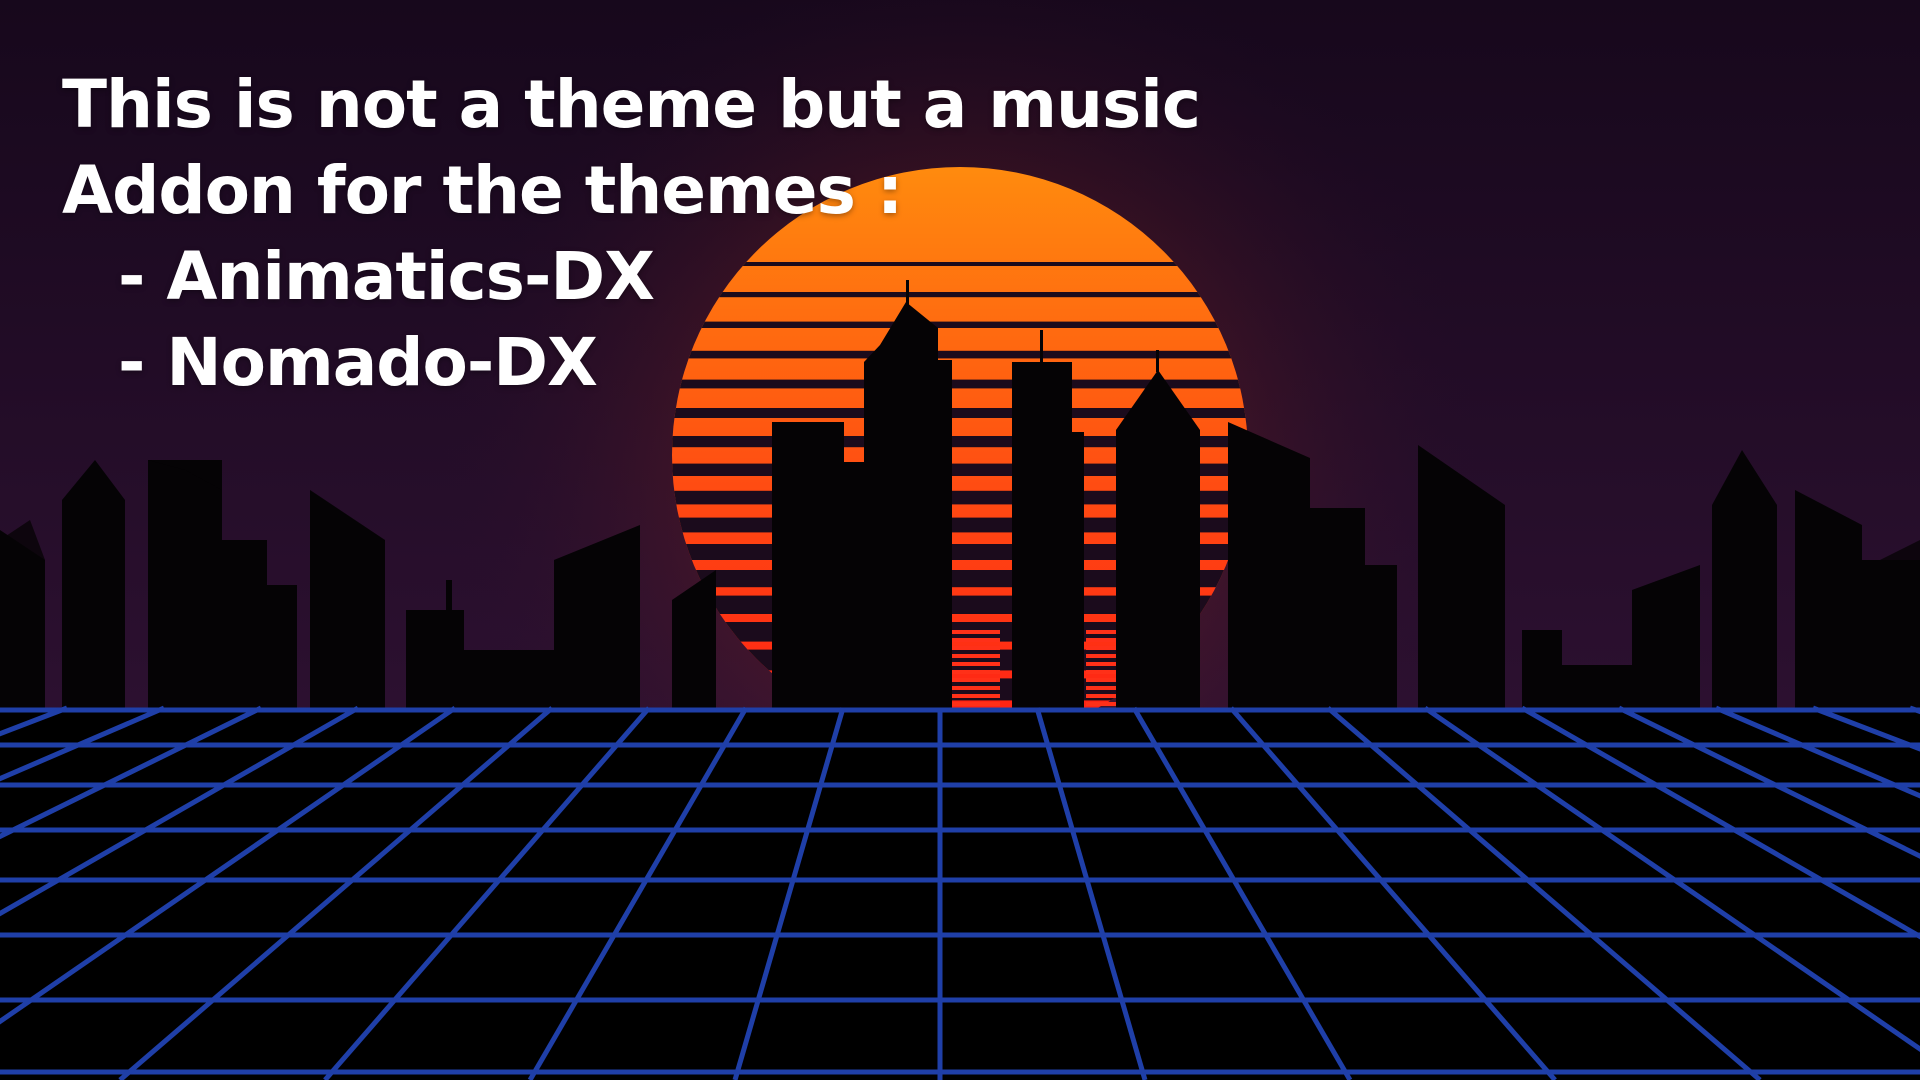 The width and height of the screenshot is (1920, 1080). What do you see at coordinates (386, 276) in the screenshot?
I see `theme-item-animatics: - Animatics-DX` at bounding box center [386, 276].